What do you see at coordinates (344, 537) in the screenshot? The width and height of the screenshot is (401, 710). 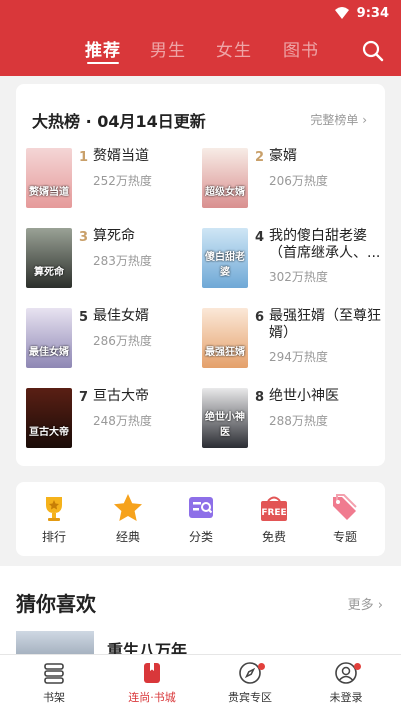 I see `menu-label: 专题` at bounding box center [344, 537].